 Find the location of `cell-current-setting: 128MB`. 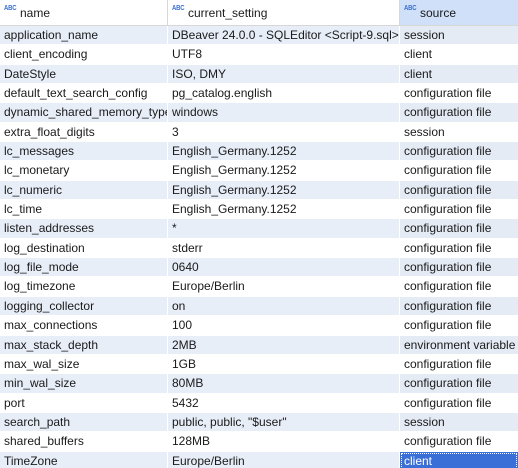

cell-current-setting: 128MB is located at coordinates (284, 441).